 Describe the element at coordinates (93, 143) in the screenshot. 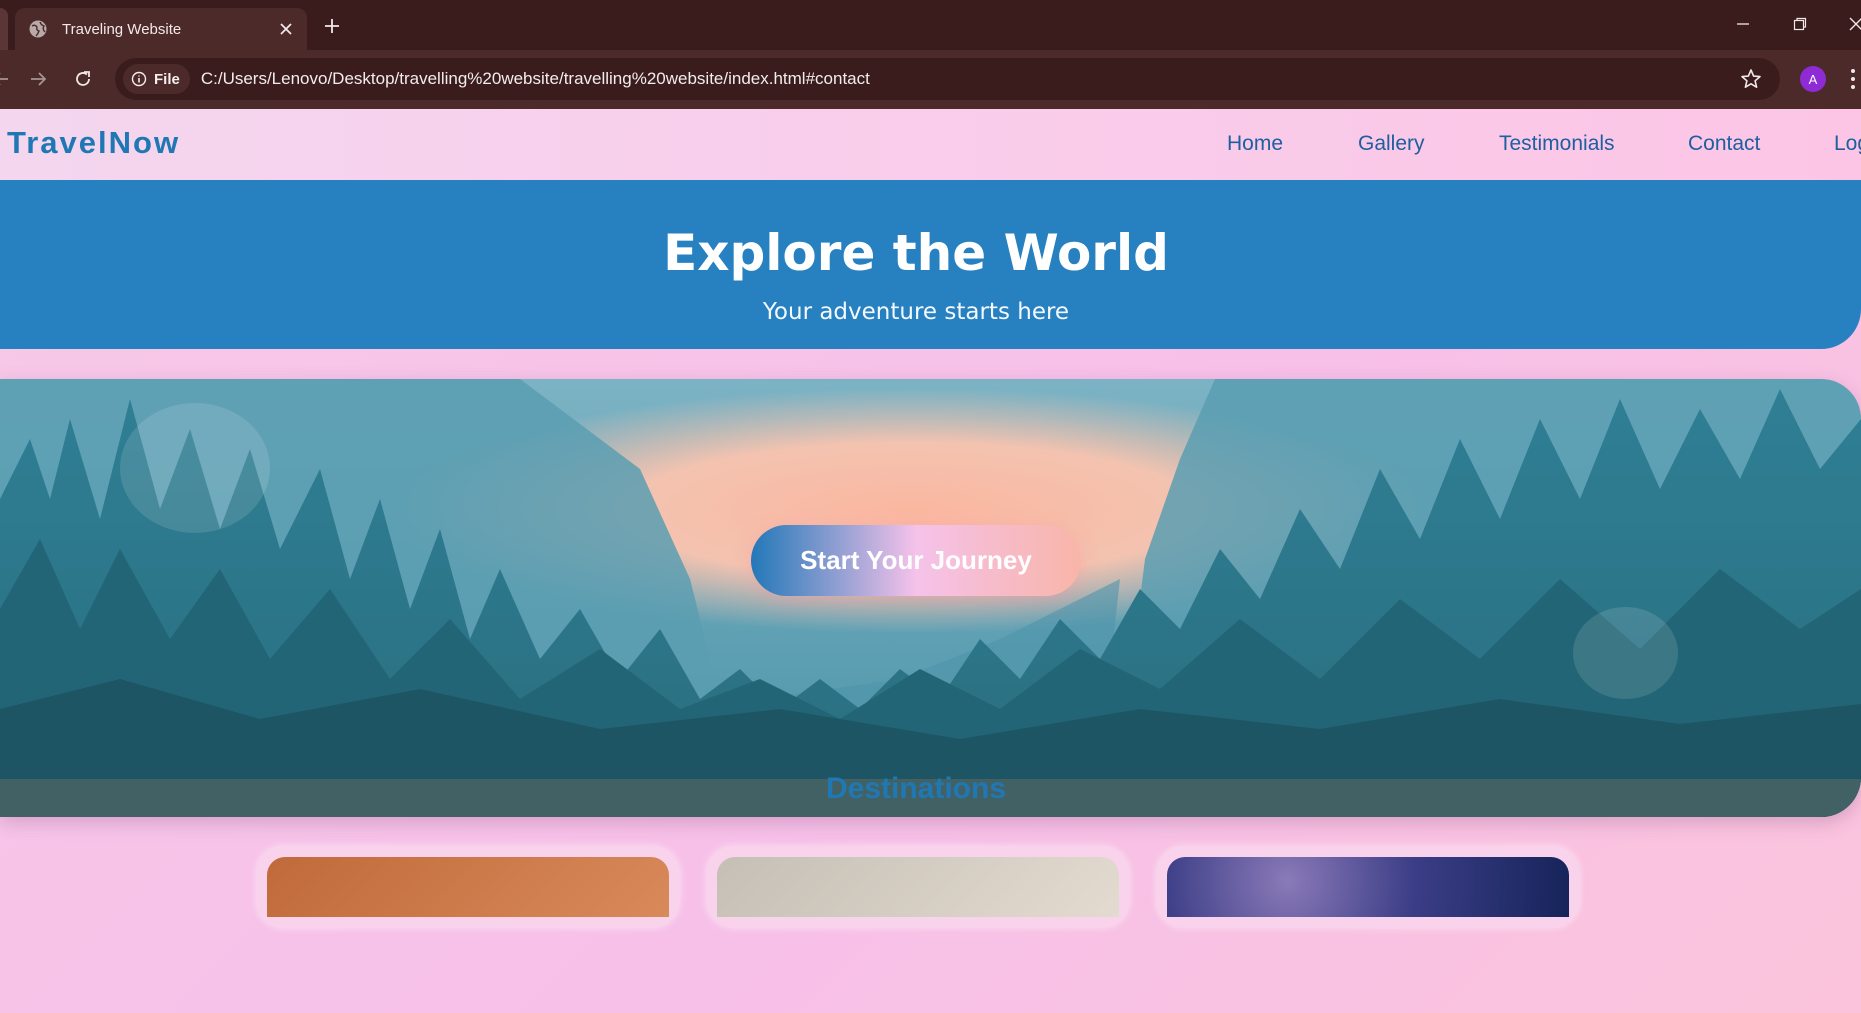

I see `site-logo: TravelNow` at that location.